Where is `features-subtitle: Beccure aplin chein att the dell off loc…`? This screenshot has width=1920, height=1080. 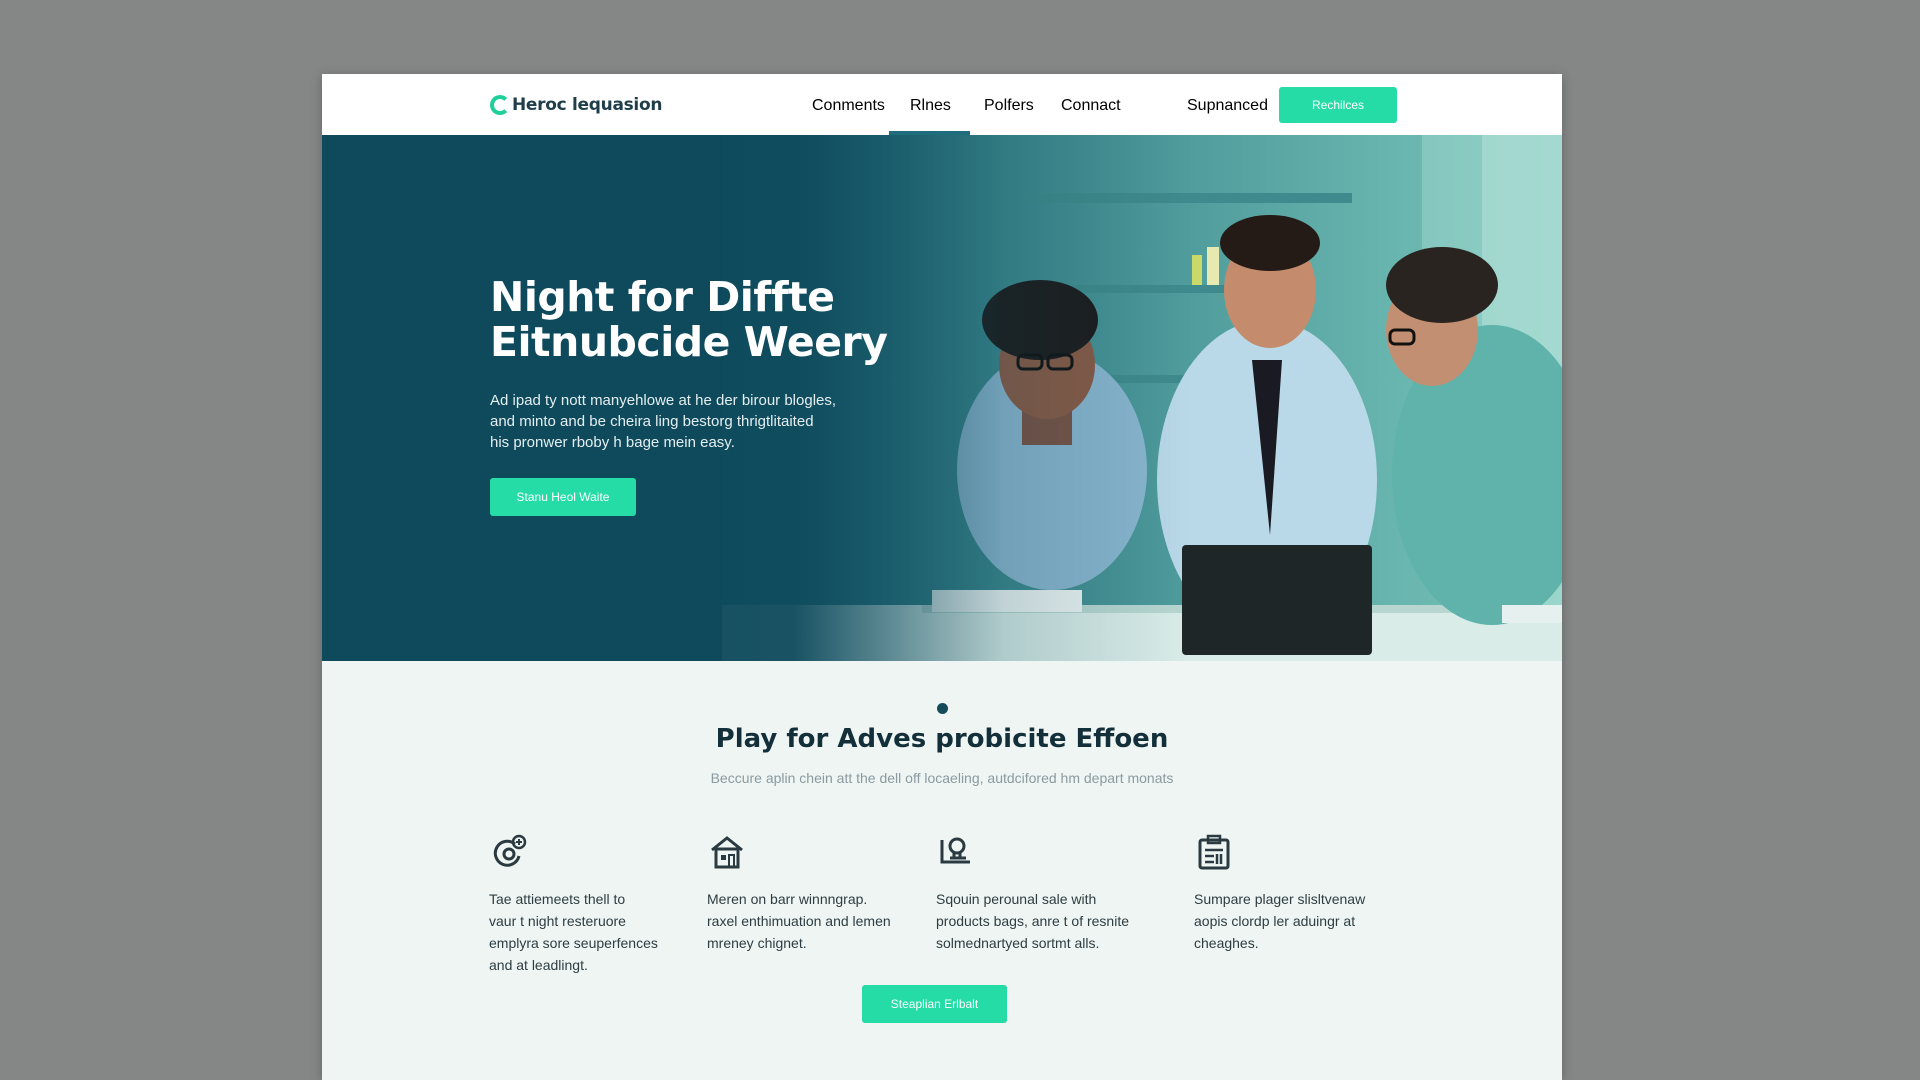 features-subtitle: Beccure aplin chein att the dell off loc… is located at coordinates (942, 778).